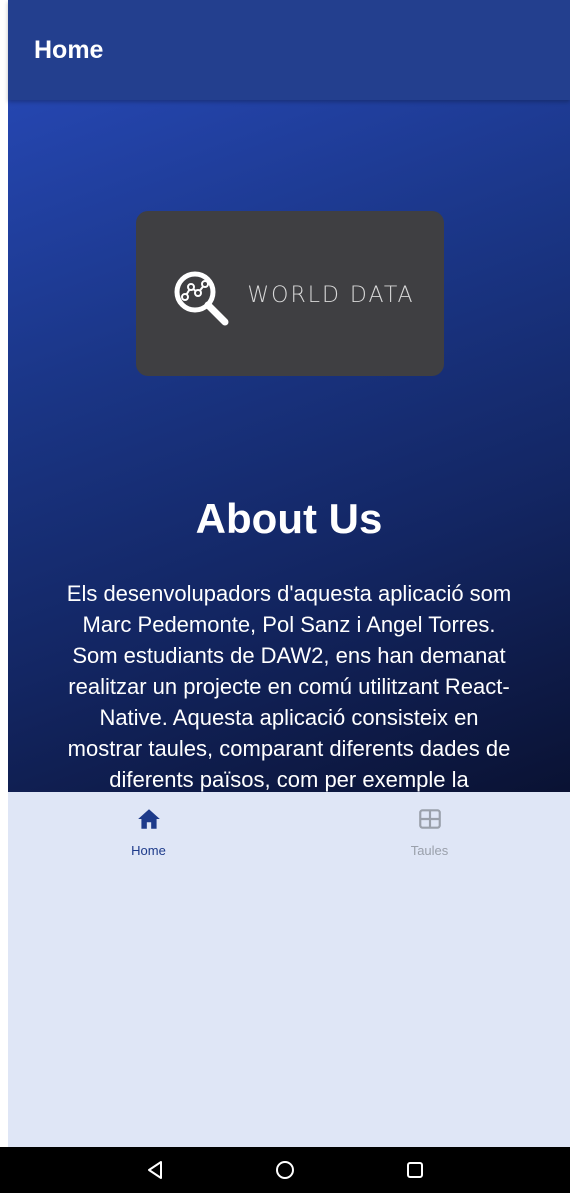 This screenshot has width=570, height=1193. I want to click on tab-taules: Taules, so click(429, 969).